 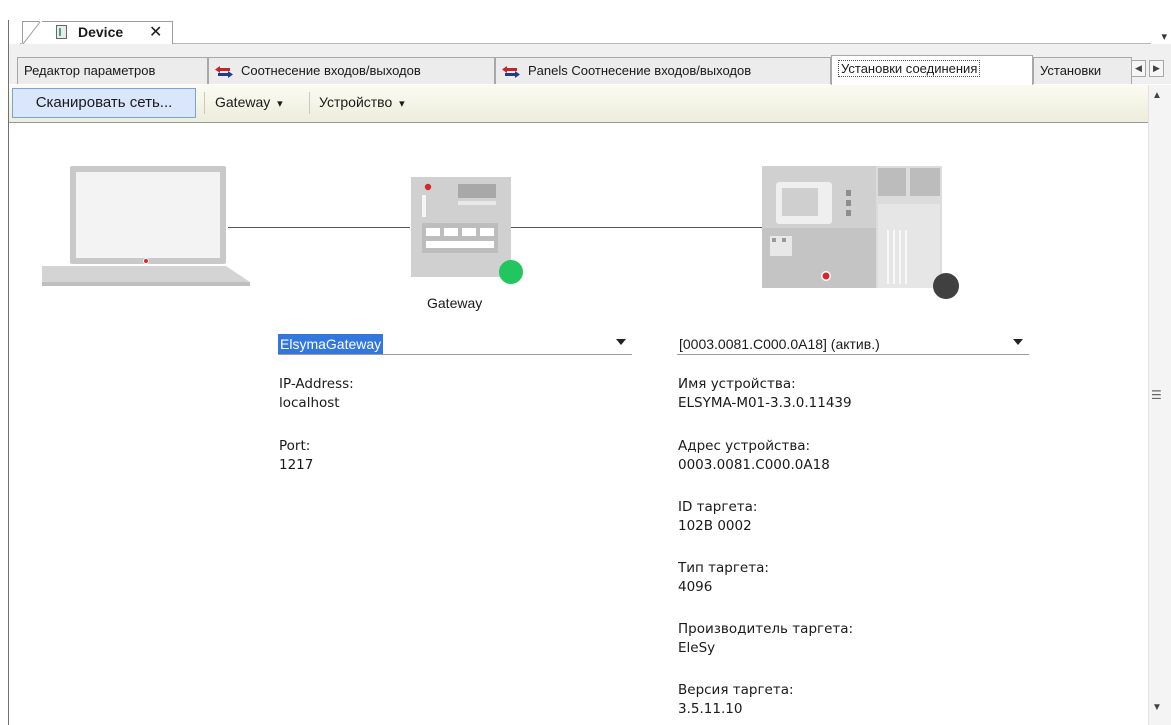 What do you see at coordinates (737, 384) in the screenshot?
I see `device-name-label: Имя устройства:` at bounding box center [737, 384].